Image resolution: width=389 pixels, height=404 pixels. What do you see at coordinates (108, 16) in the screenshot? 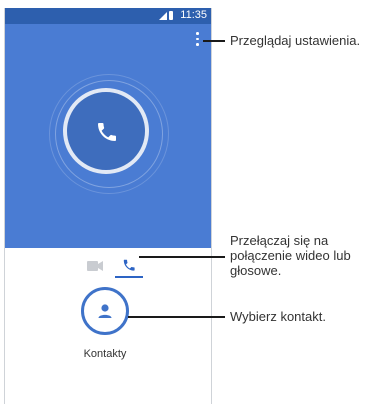
I see `status-bar: 11:35` at bounding box center [108, 16].